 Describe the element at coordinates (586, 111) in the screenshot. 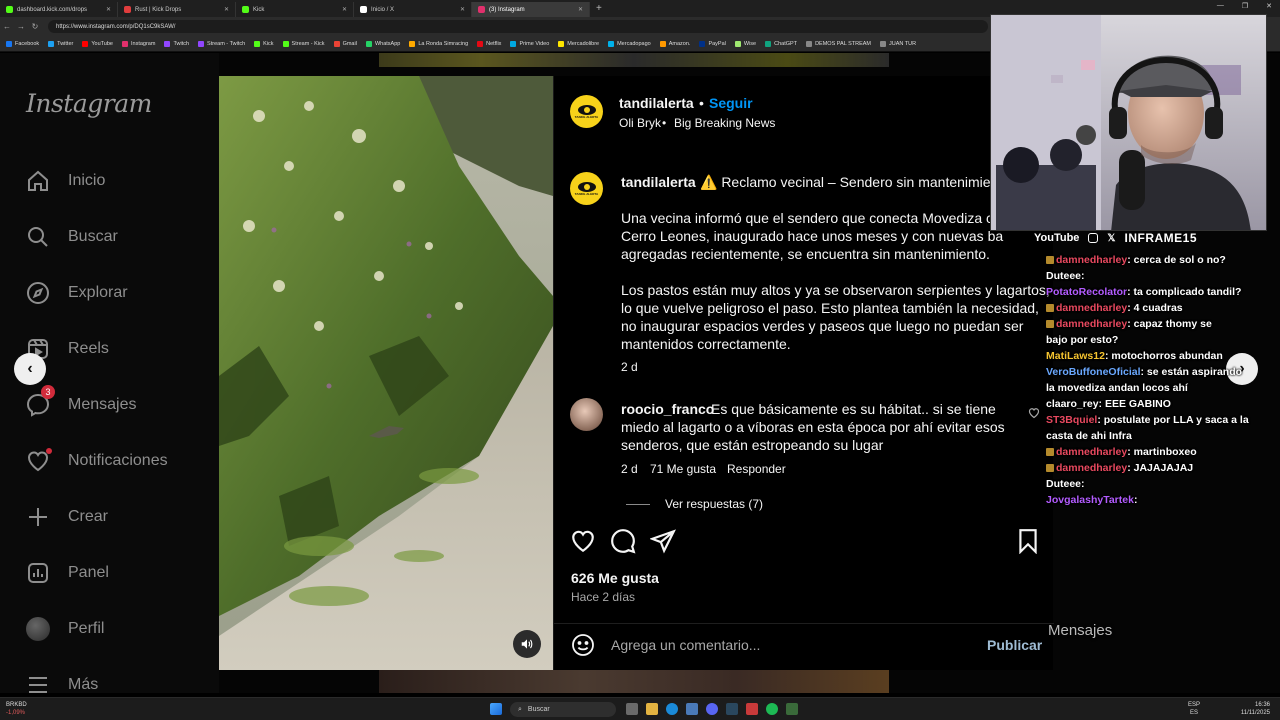

I see `author-avatar: TANDIL ALERTA` at that location.